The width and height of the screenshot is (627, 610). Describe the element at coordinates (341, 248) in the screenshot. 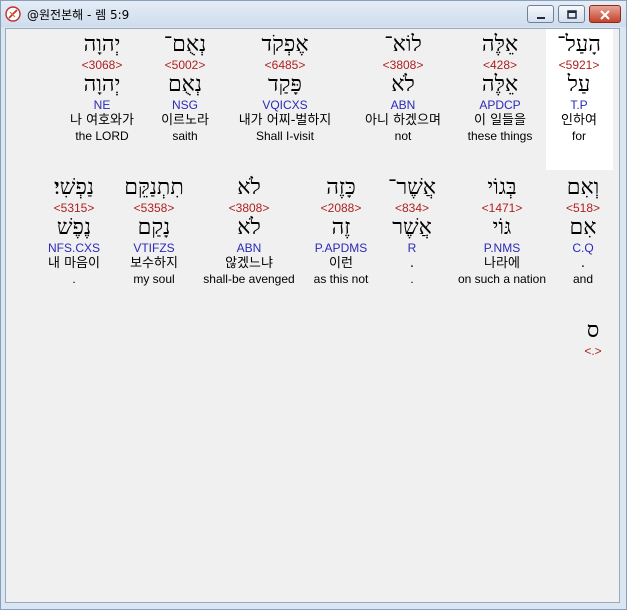

I see `morphology: P.APDMS` at that location.